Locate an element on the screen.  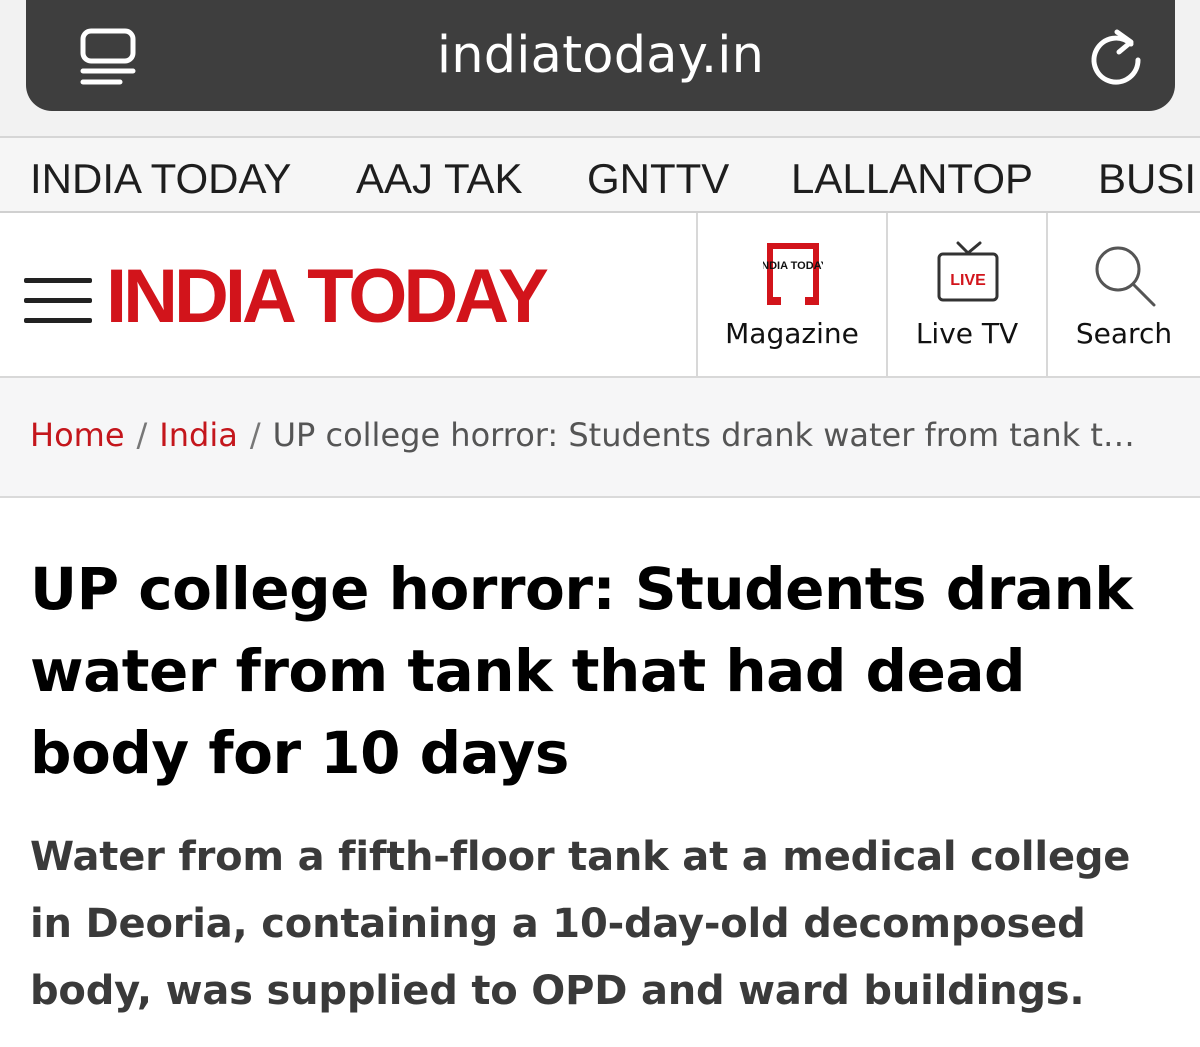
network-item-lallantop: LALLANTOP is located at coordinates (912, 179).